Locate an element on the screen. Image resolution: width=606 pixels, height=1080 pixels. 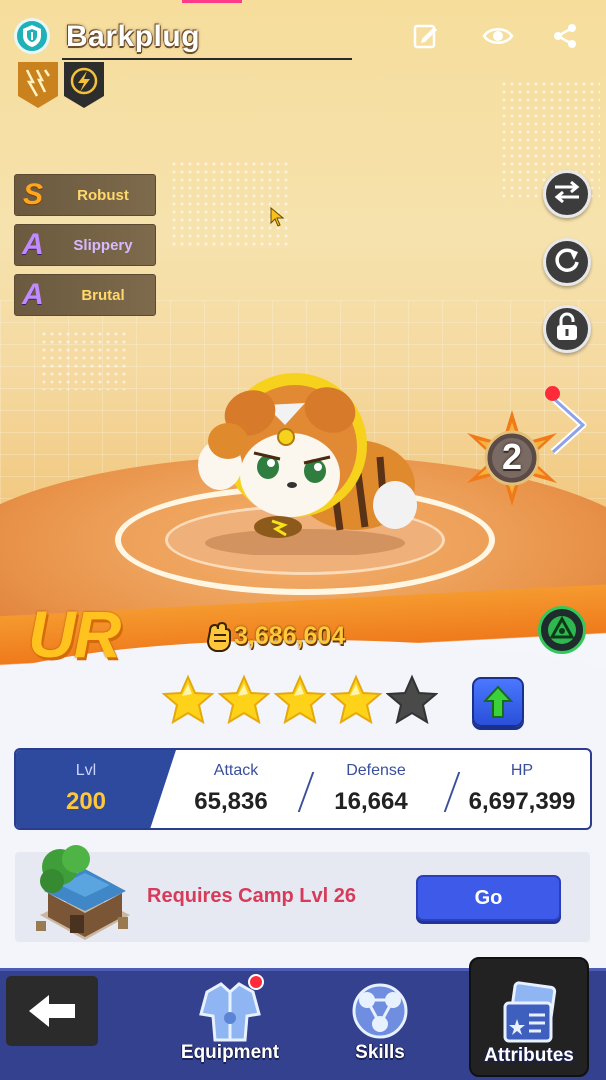
trait-grade: S is located at coordinates (32, 194).